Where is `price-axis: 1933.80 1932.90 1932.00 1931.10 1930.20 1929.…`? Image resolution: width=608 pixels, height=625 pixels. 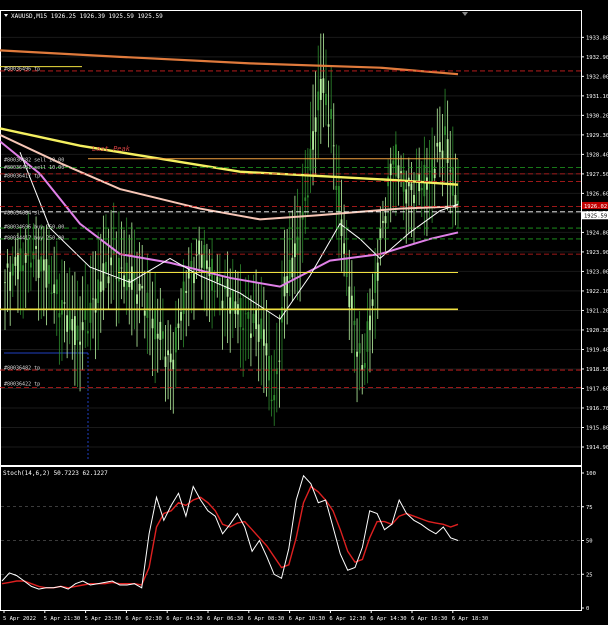 price-axis: 1933.80 1932.90 1932.00 1931.10 1930.20 1929.… is located at coordinates (594, 243).